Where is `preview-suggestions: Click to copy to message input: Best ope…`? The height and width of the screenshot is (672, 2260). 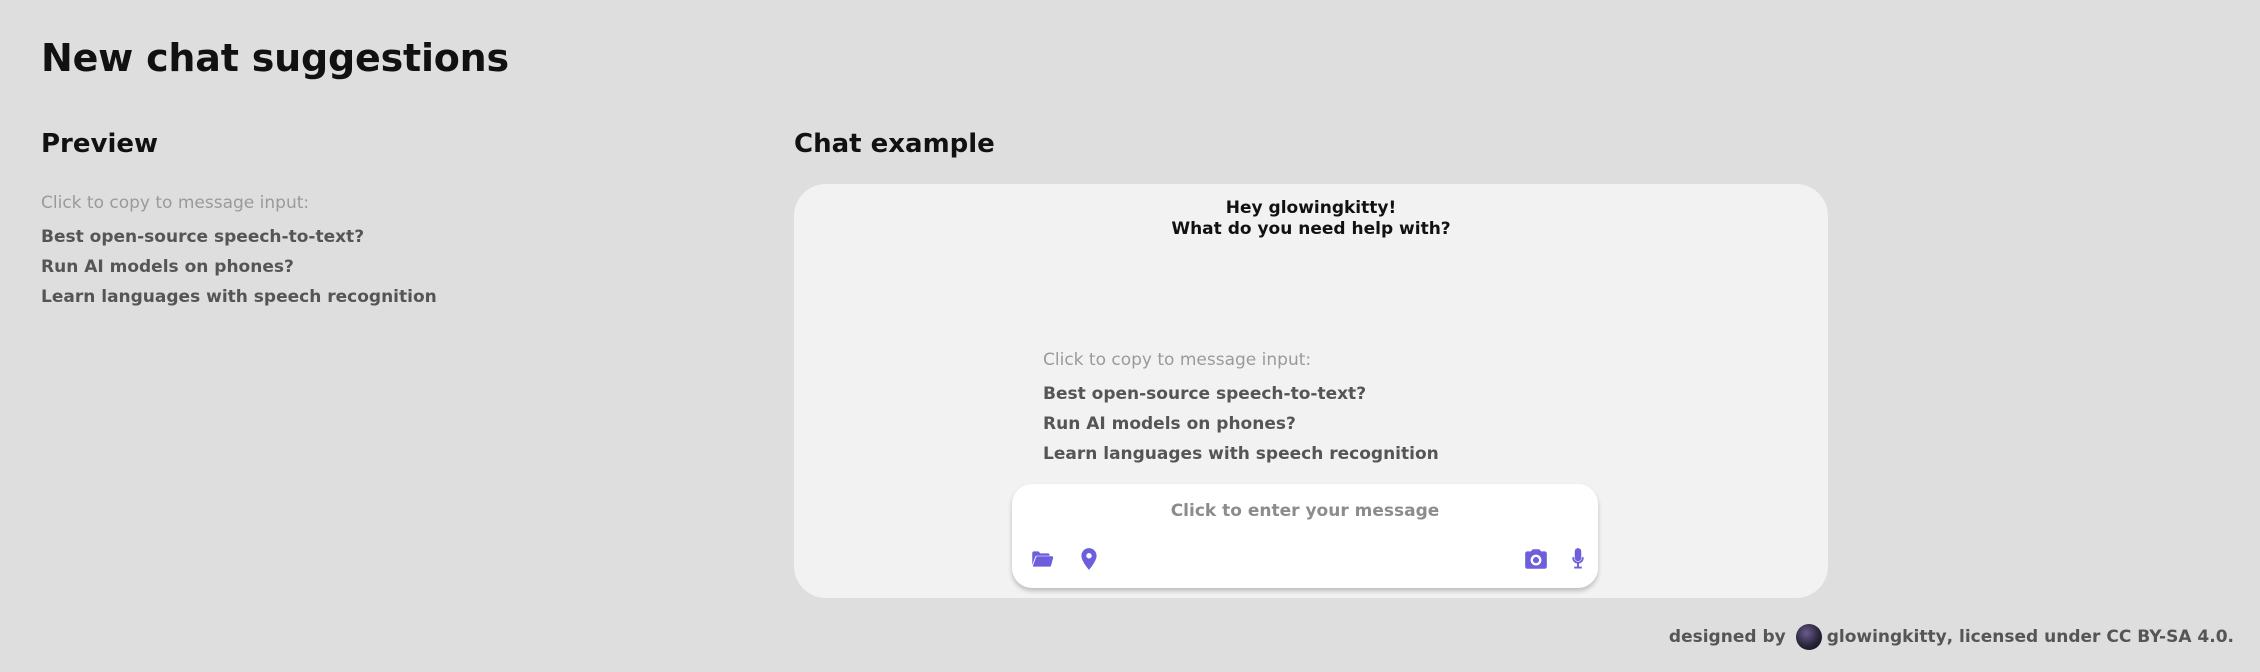 preview-suggestions: Click to copy to message input: Best ope… is located at coordinates (271, 255).